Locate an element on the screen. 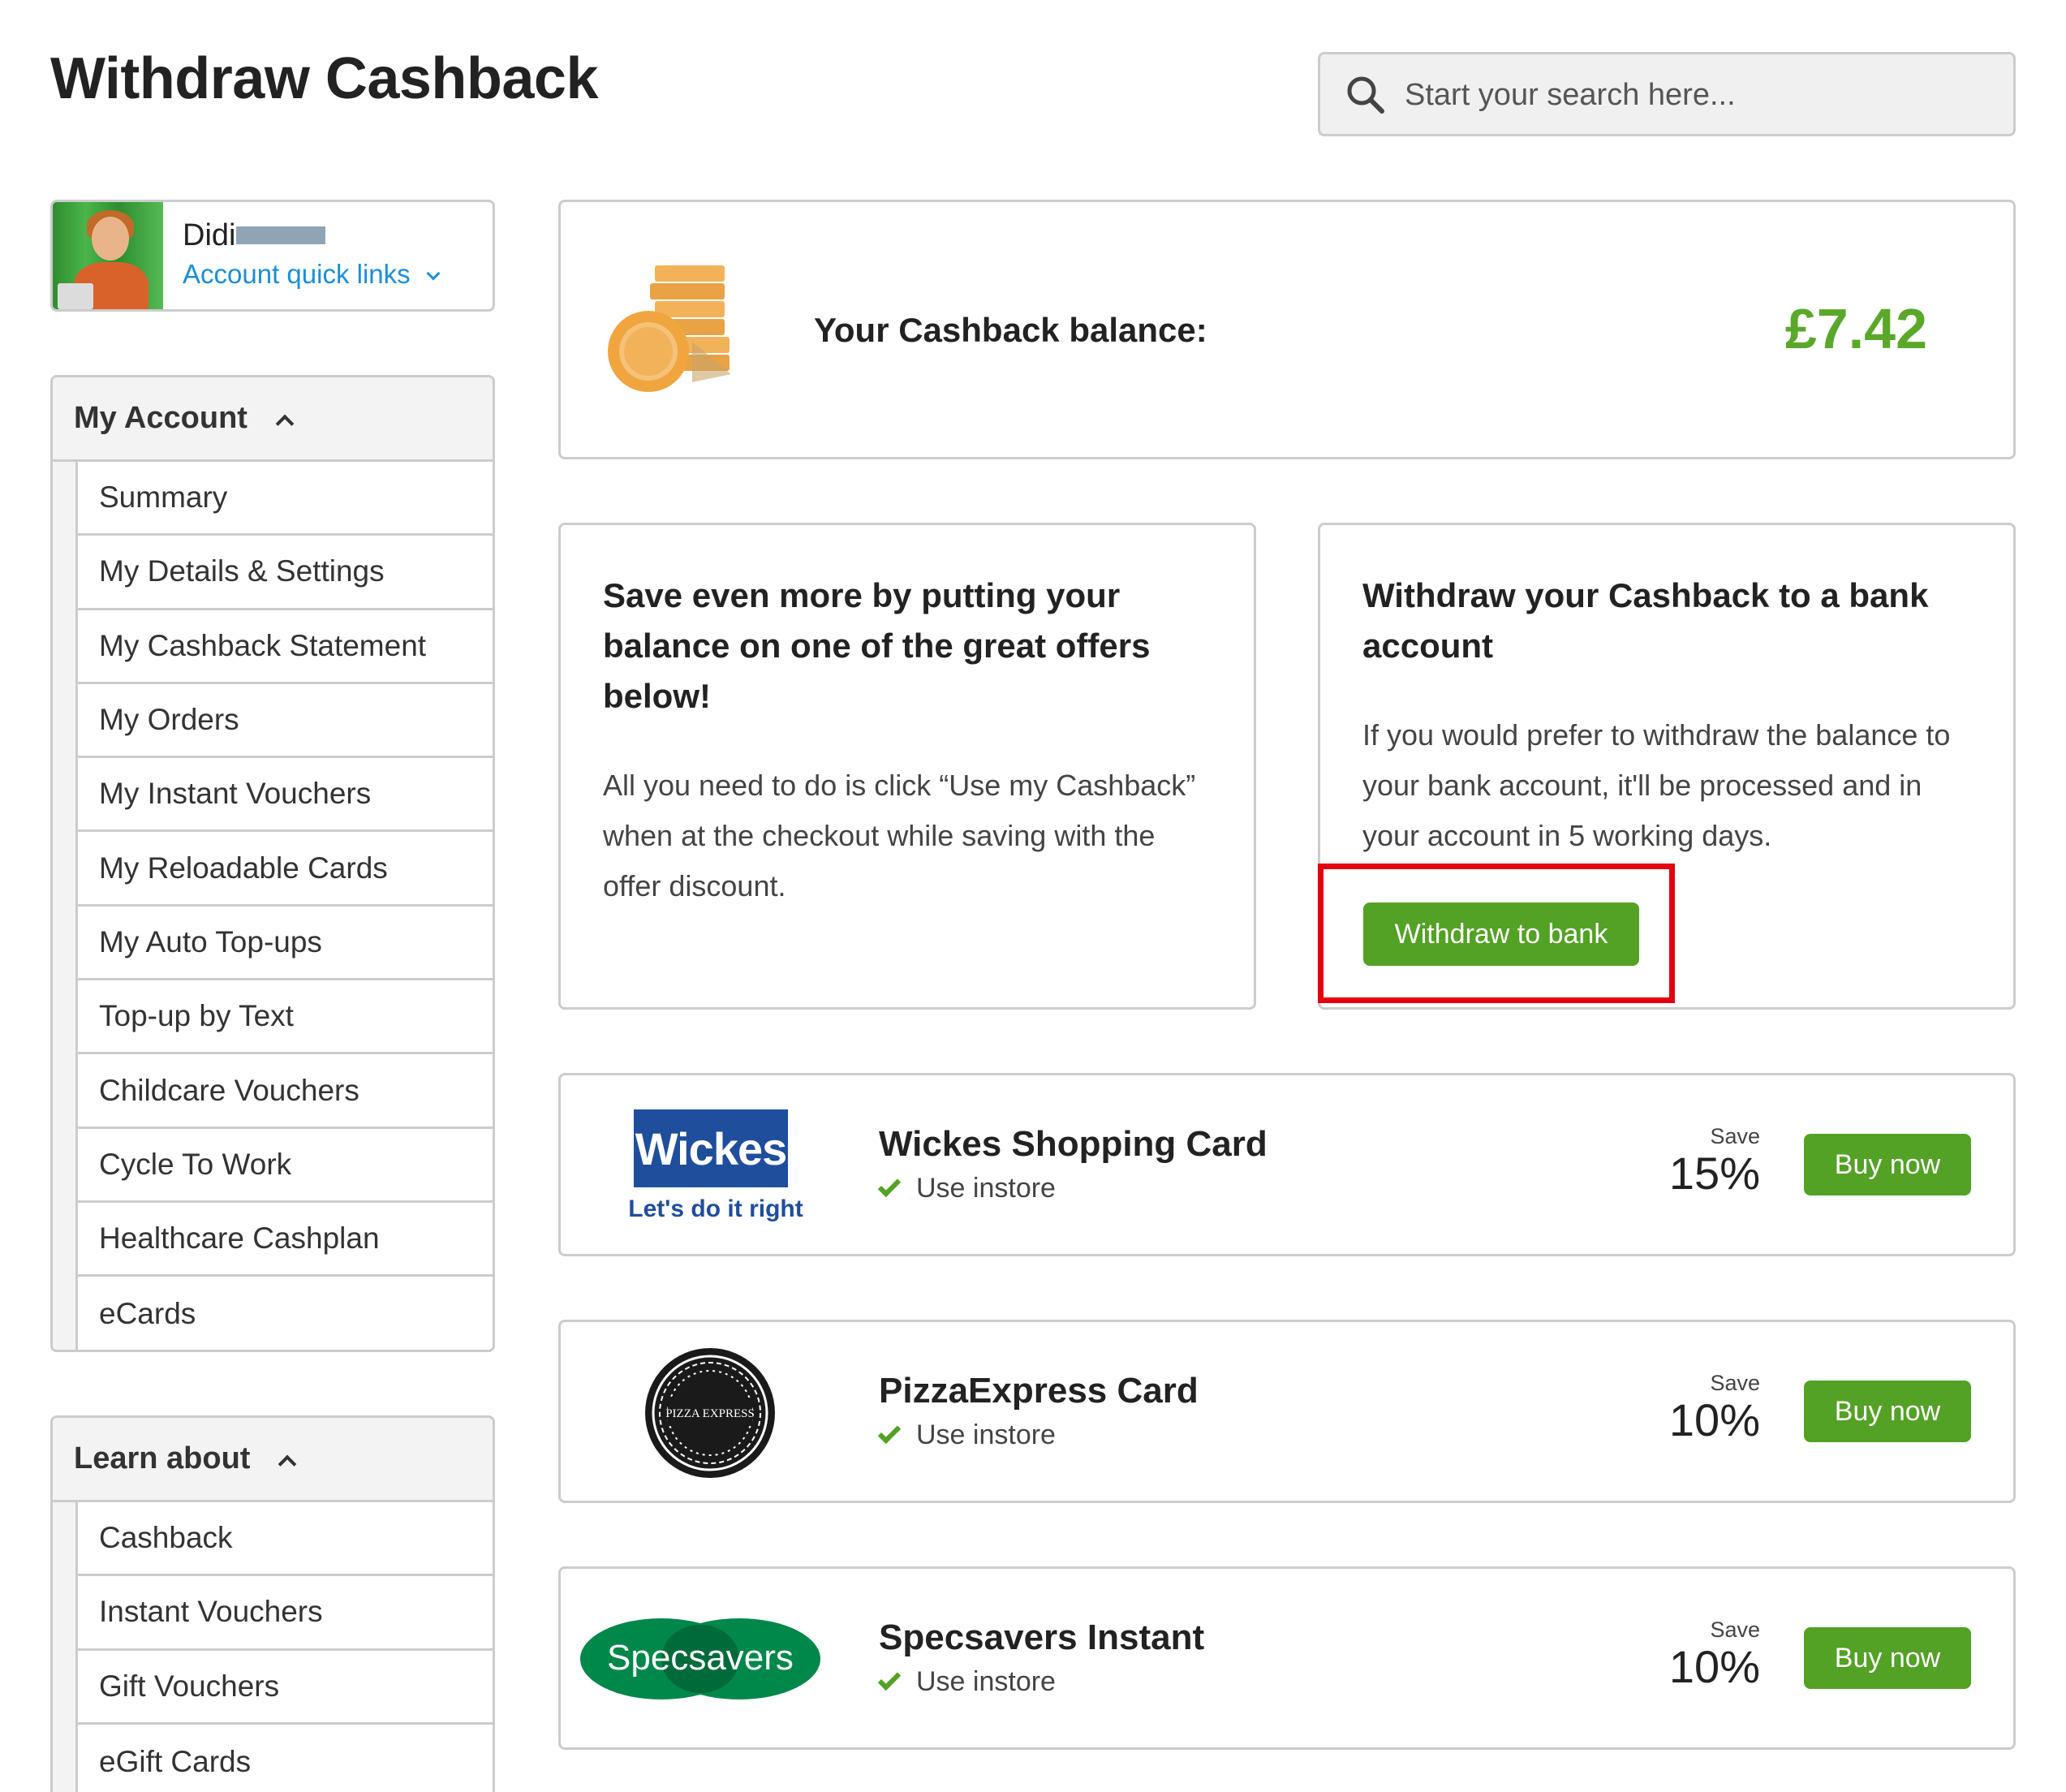 This screenshot has width=2066, height=1792. nav-item-gift-vouchers: Gift Vouchers is located at coordinates (284, 1688).